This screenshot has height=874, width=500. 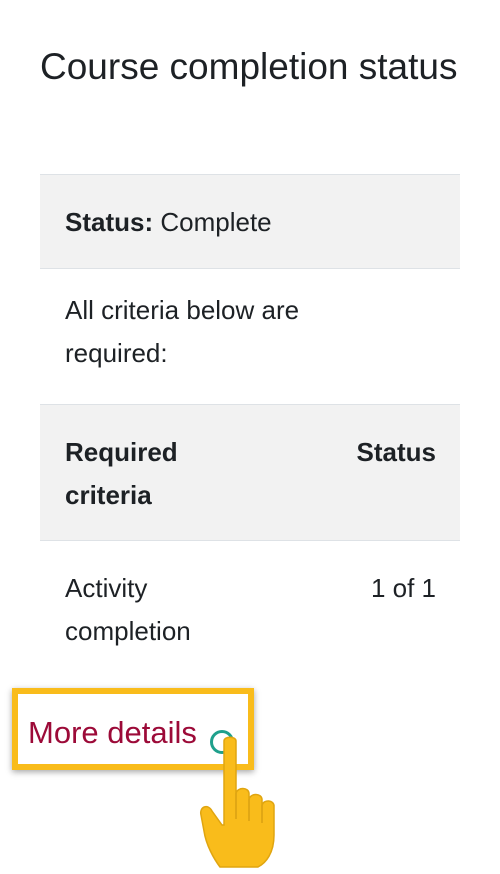 What do you see at coordinates (396, 452) in the screenshot?
I see `header-status: Status` at bounding box center [396, 452].